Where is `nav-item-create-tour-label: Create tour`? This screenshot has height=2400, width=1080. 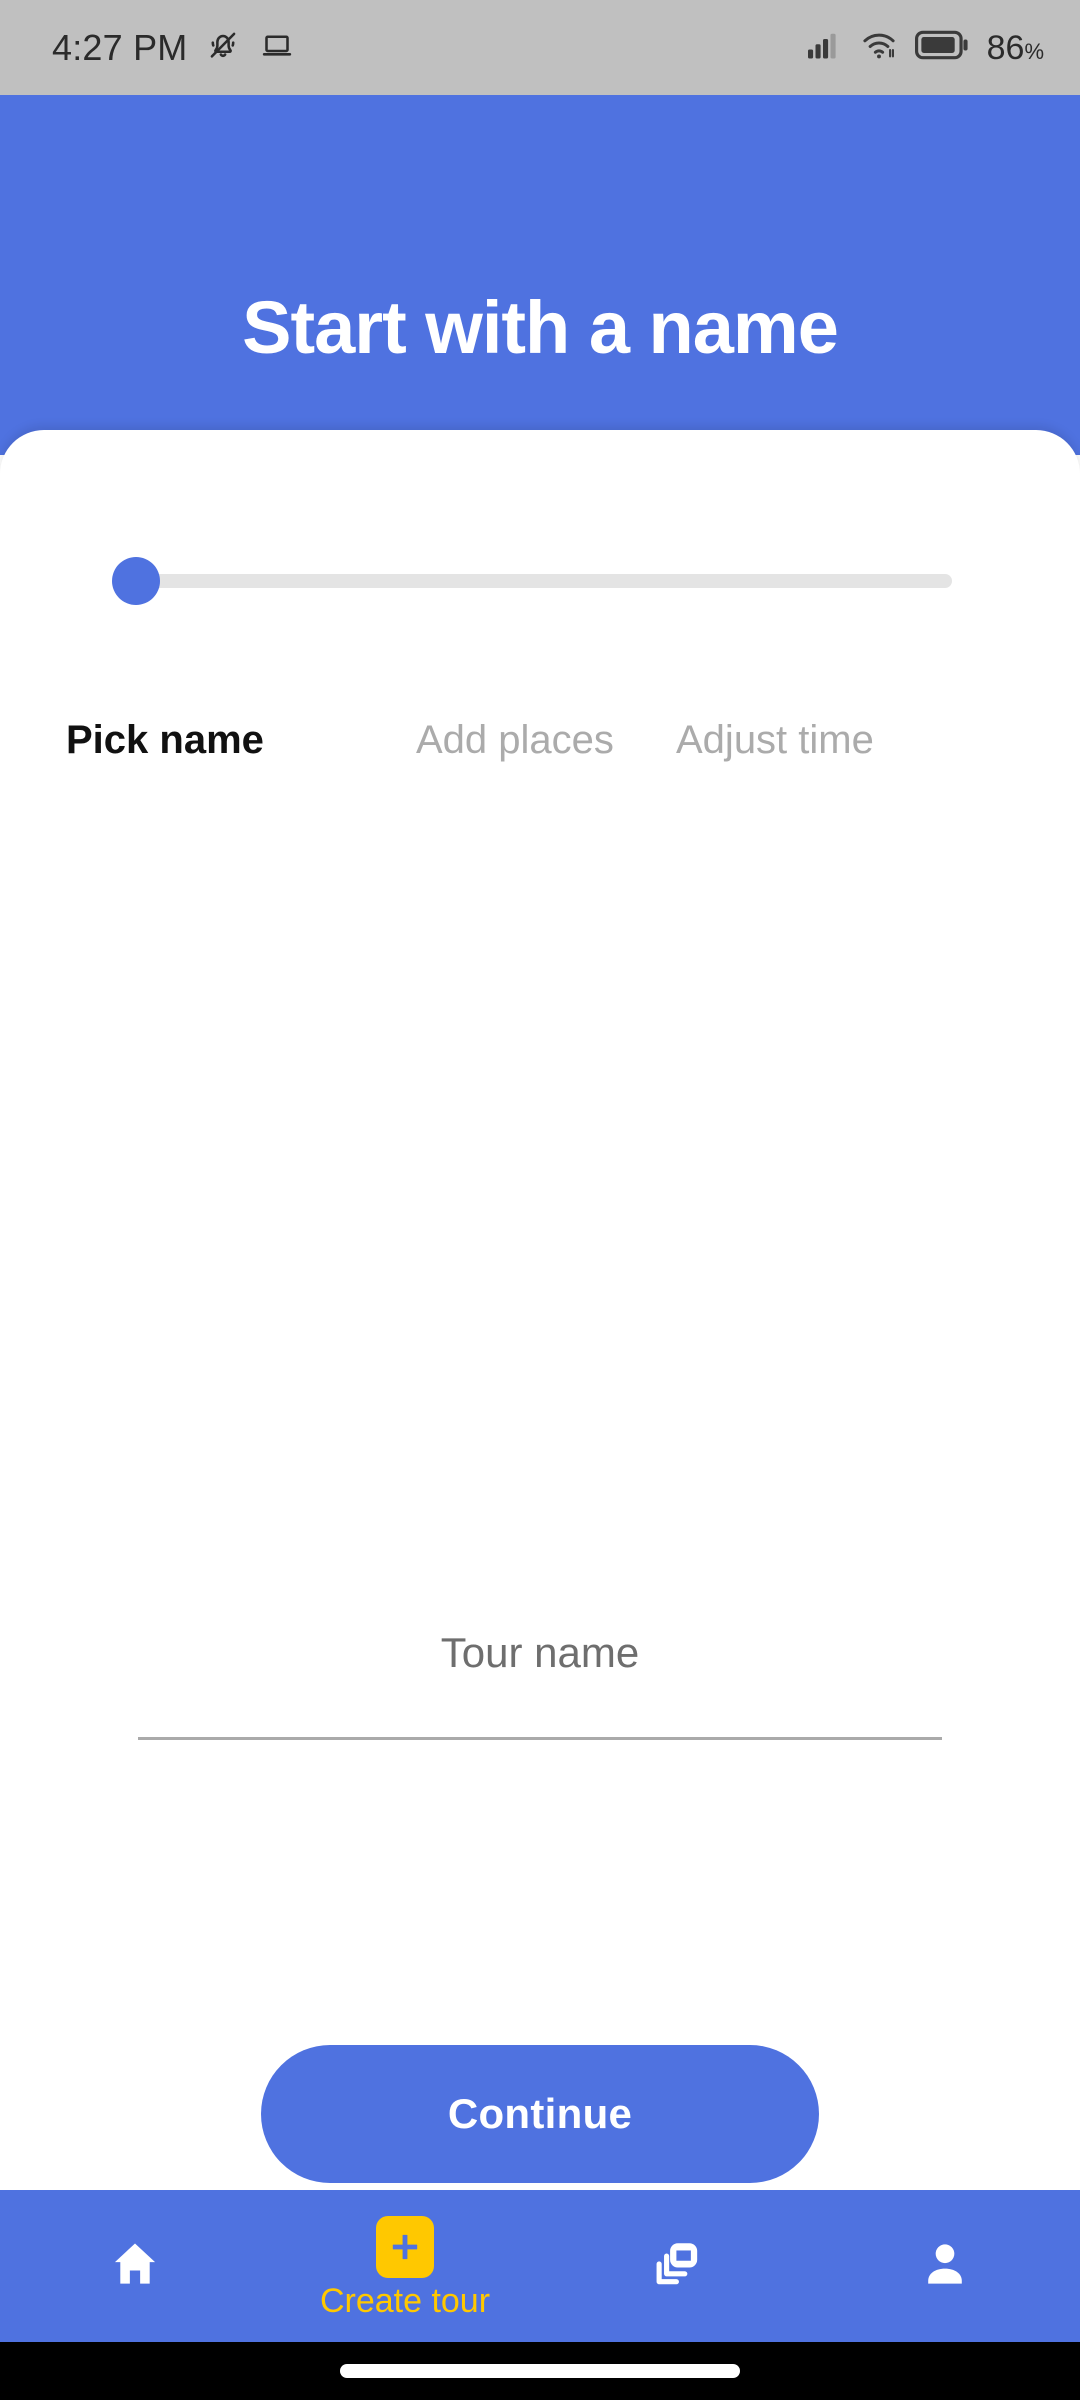 nav-item-create-tour-label: Create tour is located at coordinates (405, 2301).